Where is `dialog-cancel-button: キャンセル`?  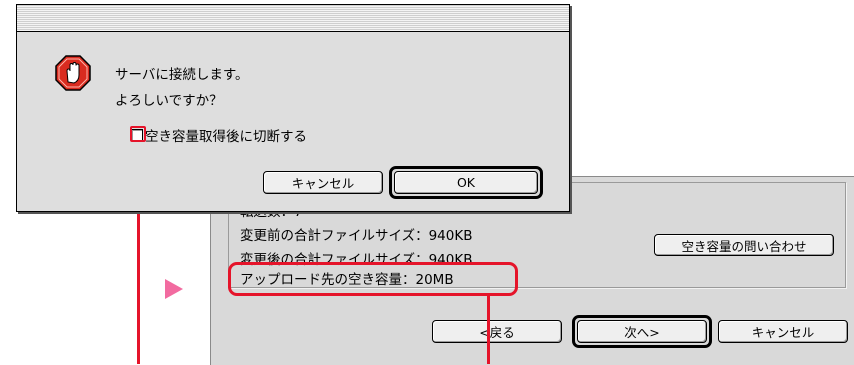 dialog-cancel-button: キャンセル is located at coordinates (323, 182).